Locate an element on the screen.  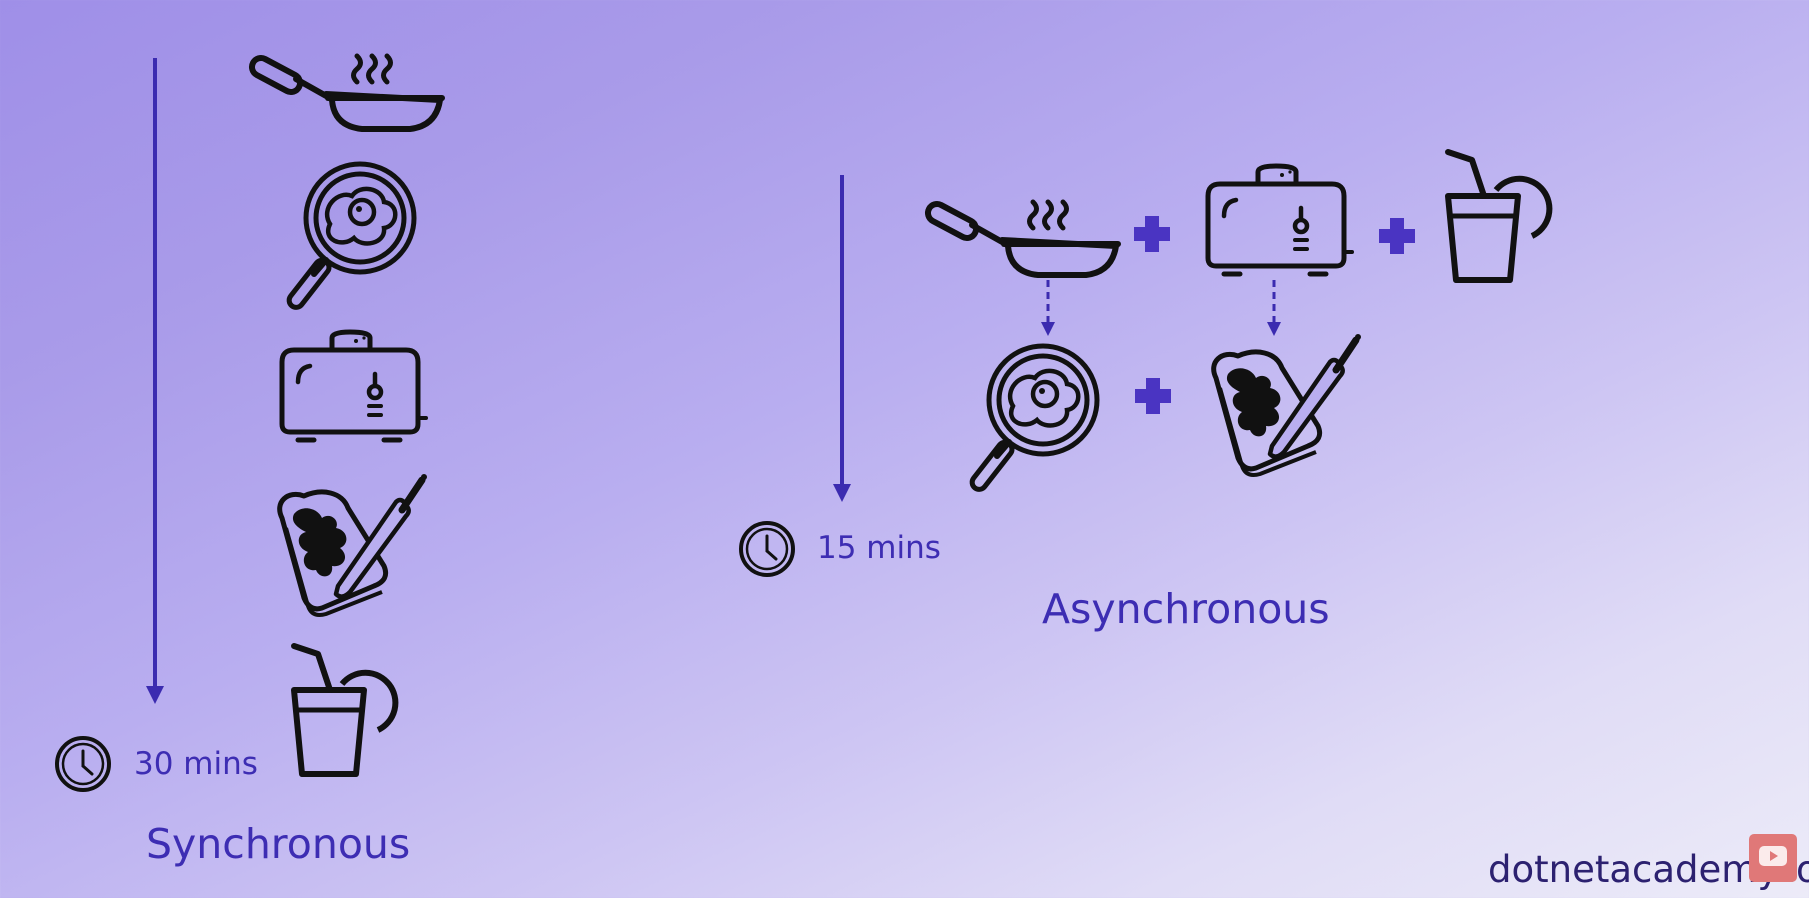
async-title: Asynchronous is located at coordinates (1186, 609).